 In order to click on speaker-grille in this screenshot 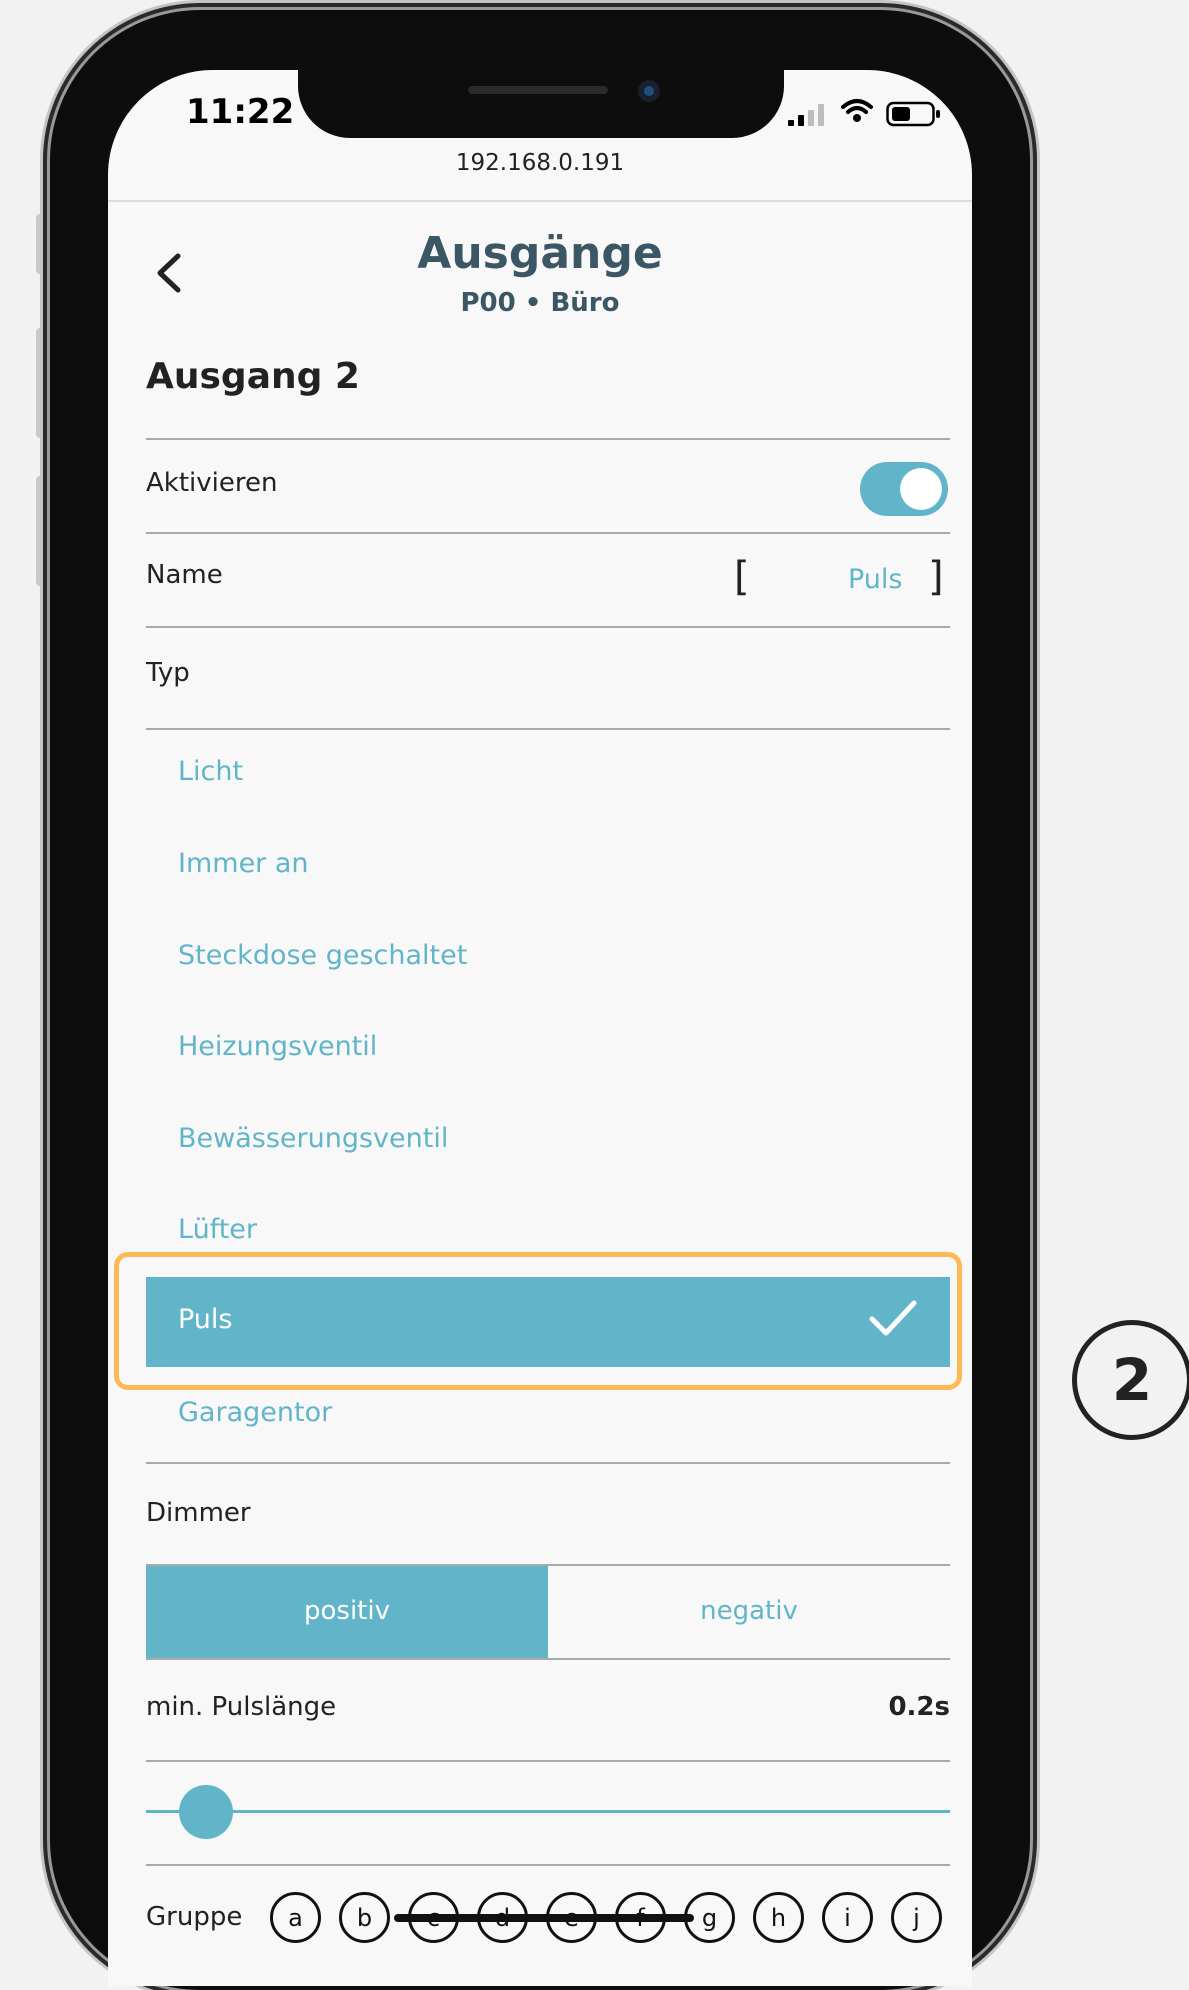, I will do `click(538, 90)`.